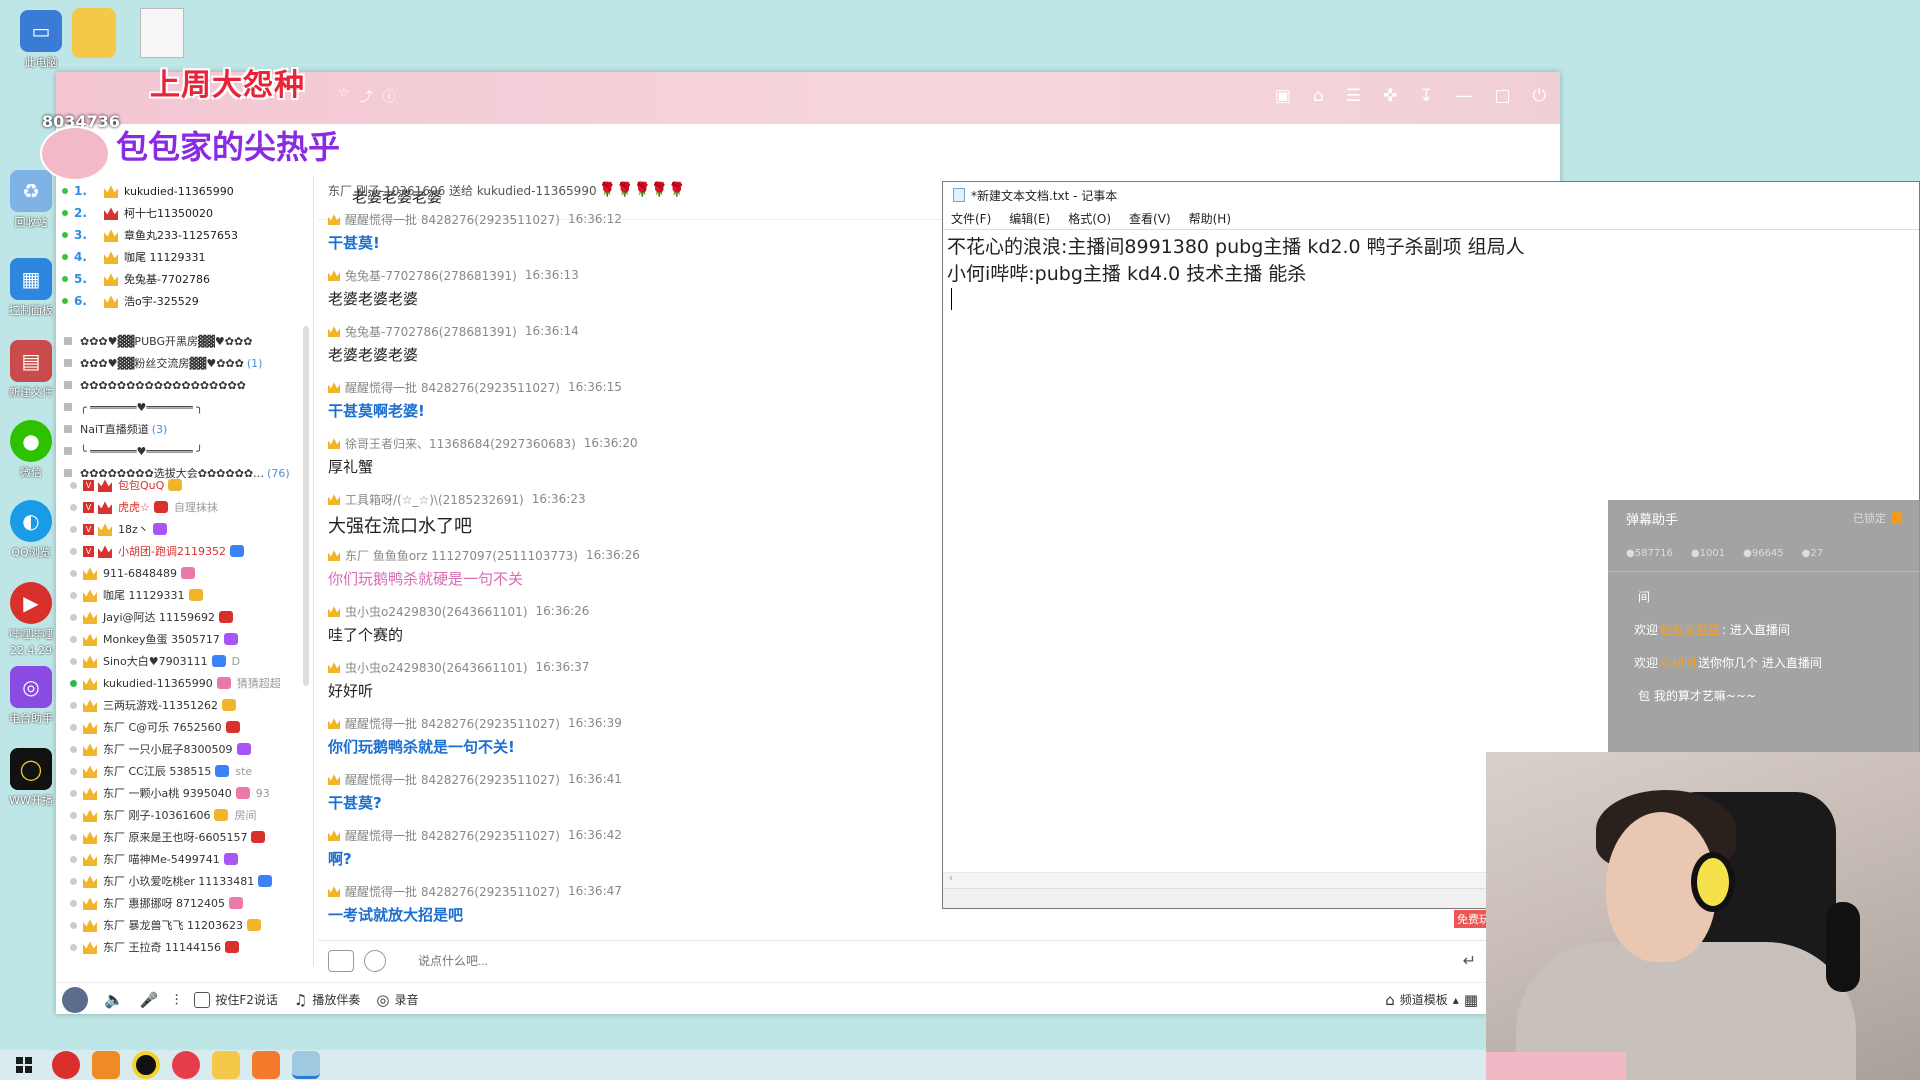 The width and height of the screenshot is (1920, 1080). Describe the element at coordinates (189, 903) in the screenshot. I see `user-item: 东厂 惠挪挪呀 8712405` at that location.